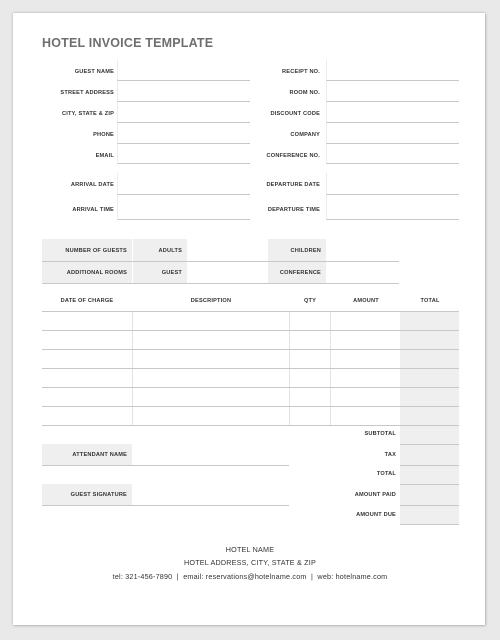 The width and height of the screenshot is (500, 640). I want to click on city-state-zip-field, so click(183, 112).